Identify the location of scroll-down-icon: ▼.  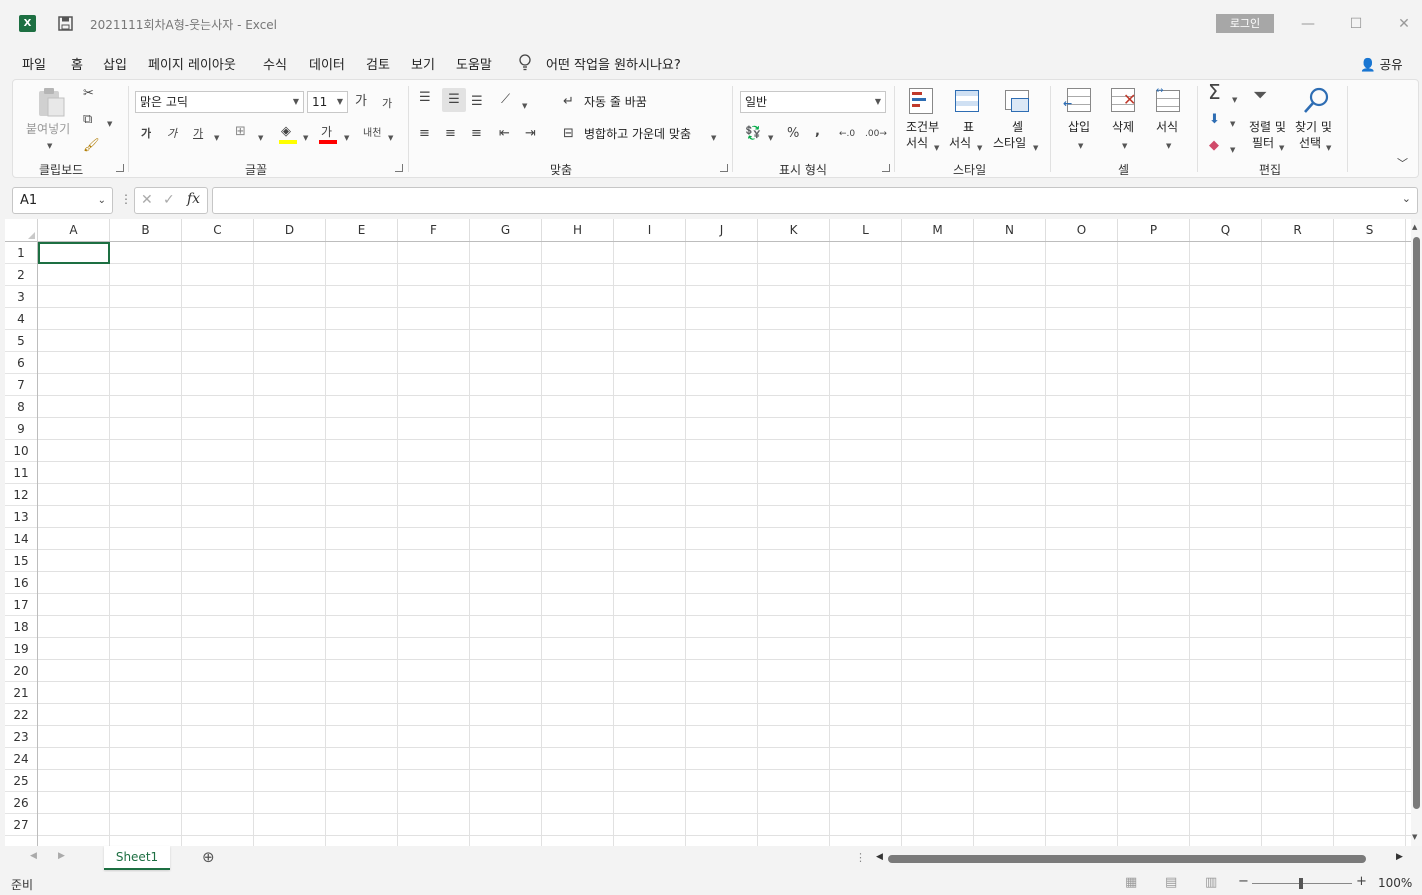
(1414, 837).